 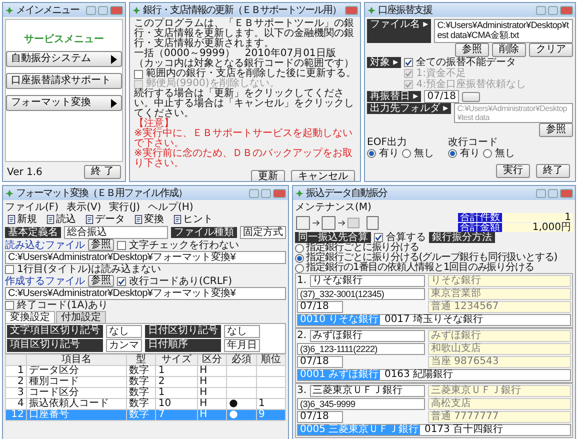 I want to click on file-button: 削除, so click(x=509, y=50).